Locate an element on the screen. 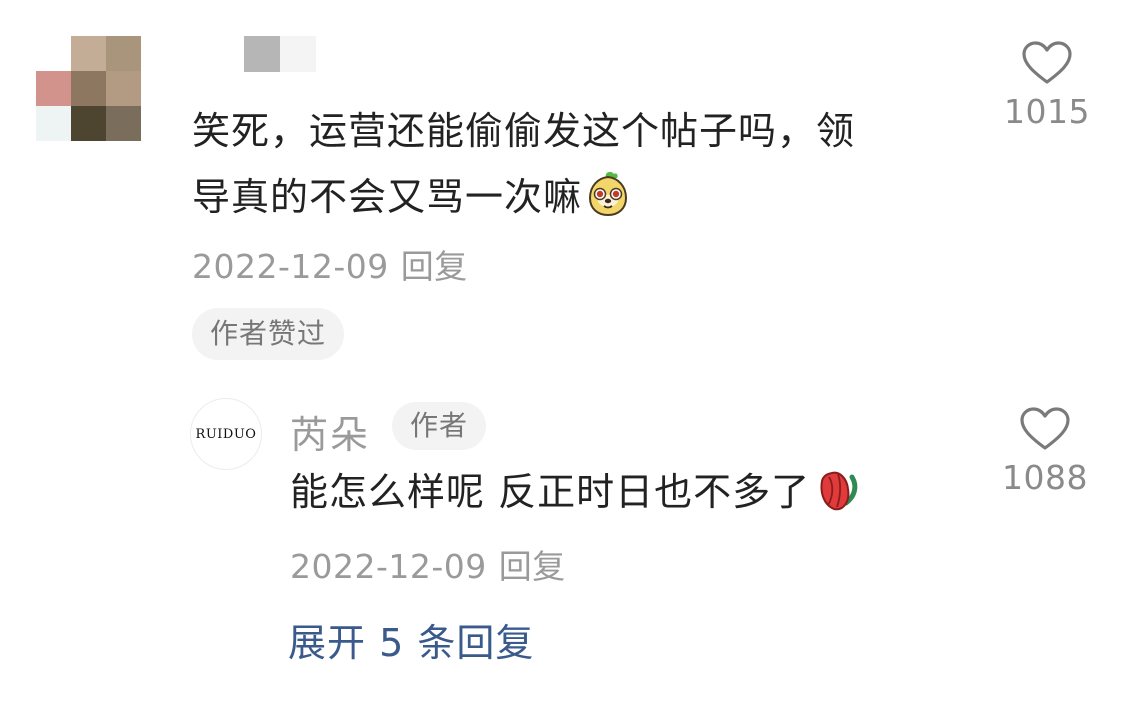 This screenshot has height=701, width=1124. avatar is located at coordinates (88, 88).